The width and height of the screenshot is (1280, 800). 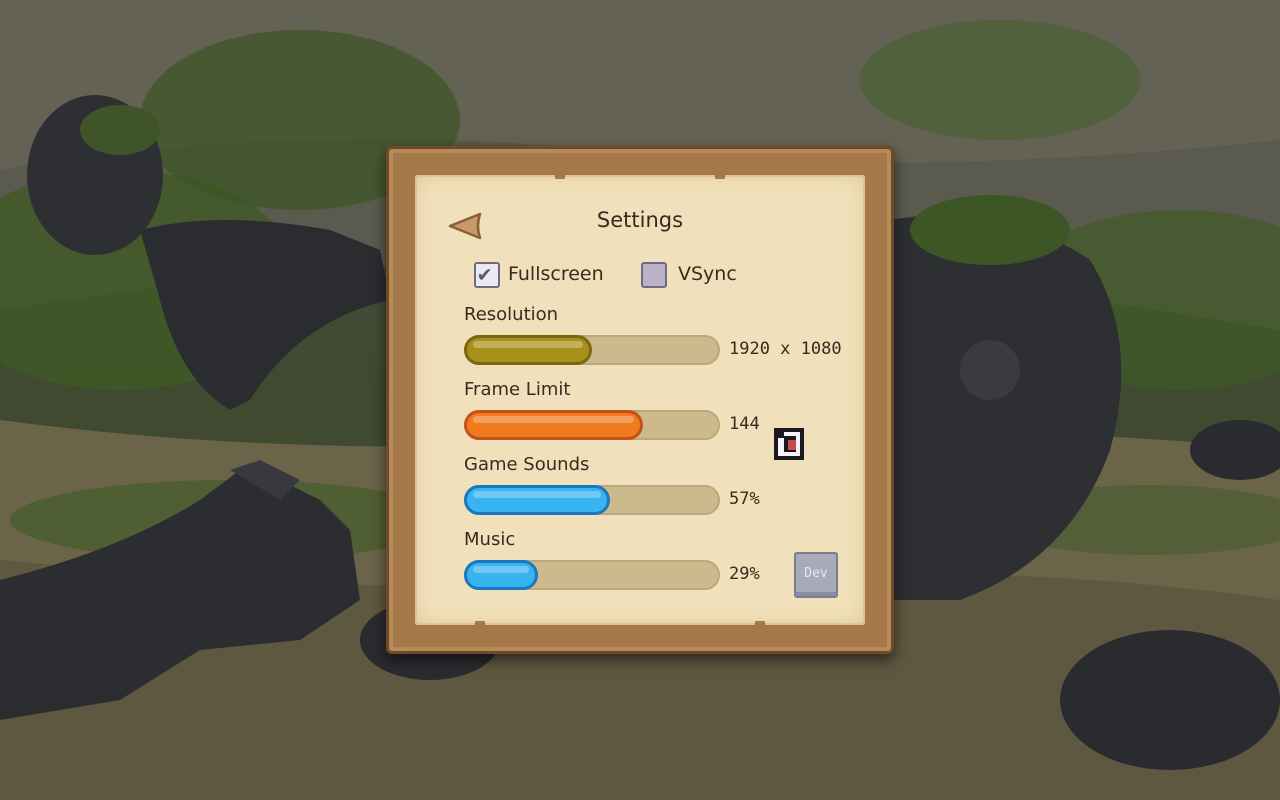 I want to click on resolution-slider, so click(x=592, y=350).